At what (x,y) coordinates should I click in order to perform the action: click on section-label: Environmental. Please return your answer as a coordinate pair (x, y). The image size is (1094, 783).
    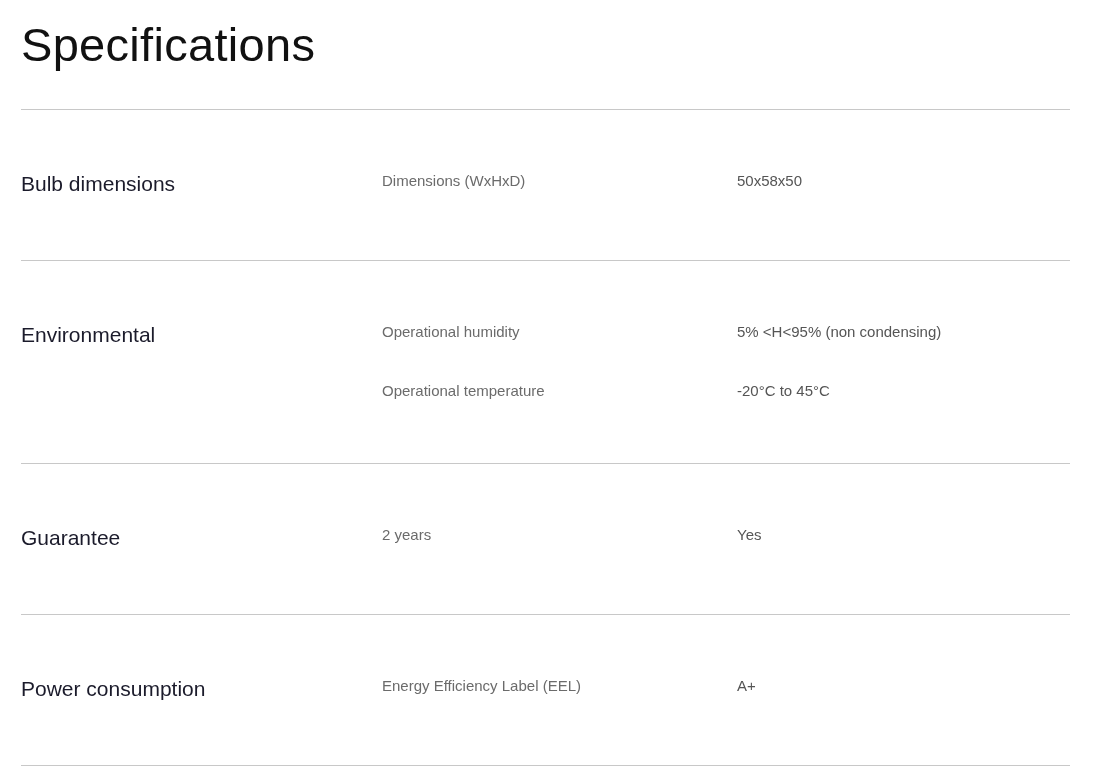
    Looking at the image, I should click on (89, 335).